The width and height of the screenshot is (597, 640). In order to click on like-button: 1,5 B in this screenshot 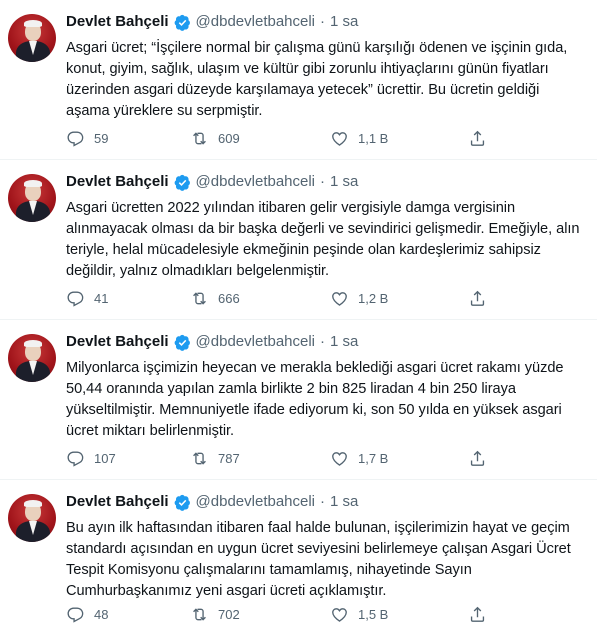, I will do `click(359, 614)`.